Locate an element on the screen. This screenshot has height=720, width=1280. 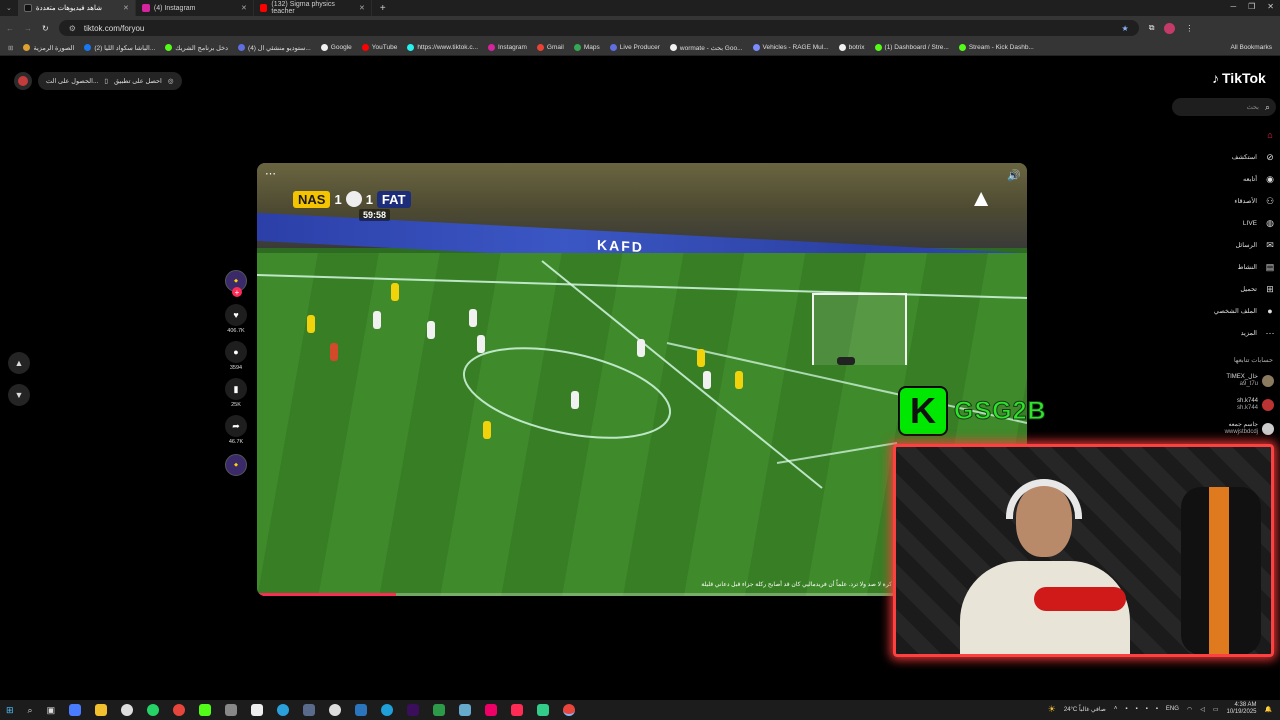
nav-item-friends: الأصدقاء ⚇ is located at coordinates (1226, 201).